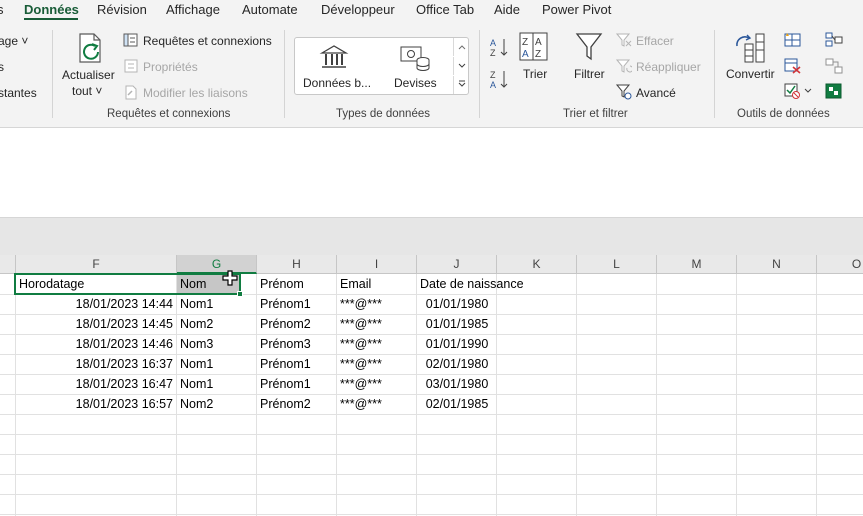 The image size is (863, 516). I want to click on clear-button: Effacer, so click(655, 41).